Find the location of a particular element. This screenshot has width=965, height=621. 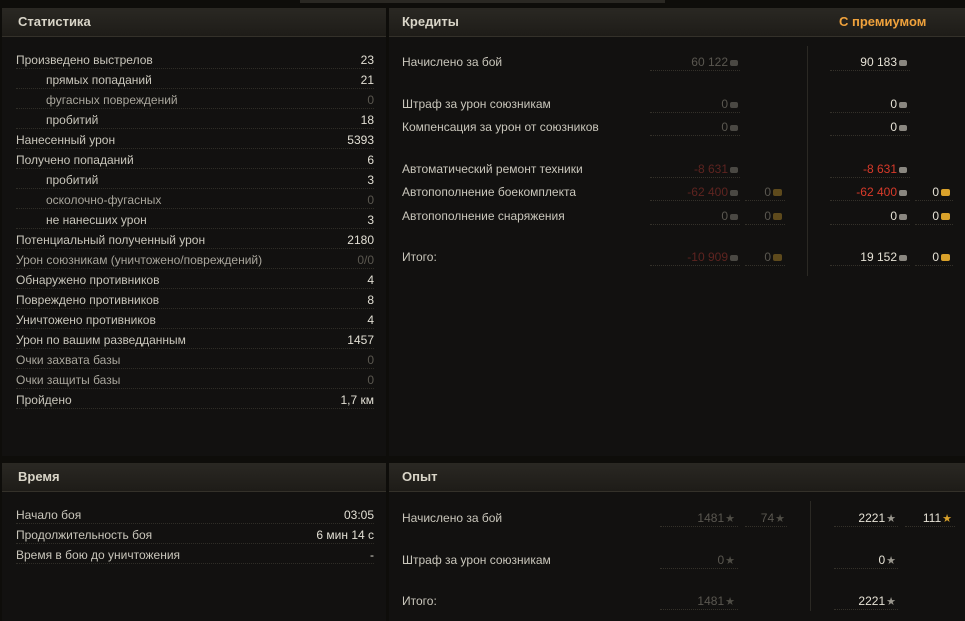

credits-row-label: Штраф за урон союзникам is located at coordinates (476, 104).